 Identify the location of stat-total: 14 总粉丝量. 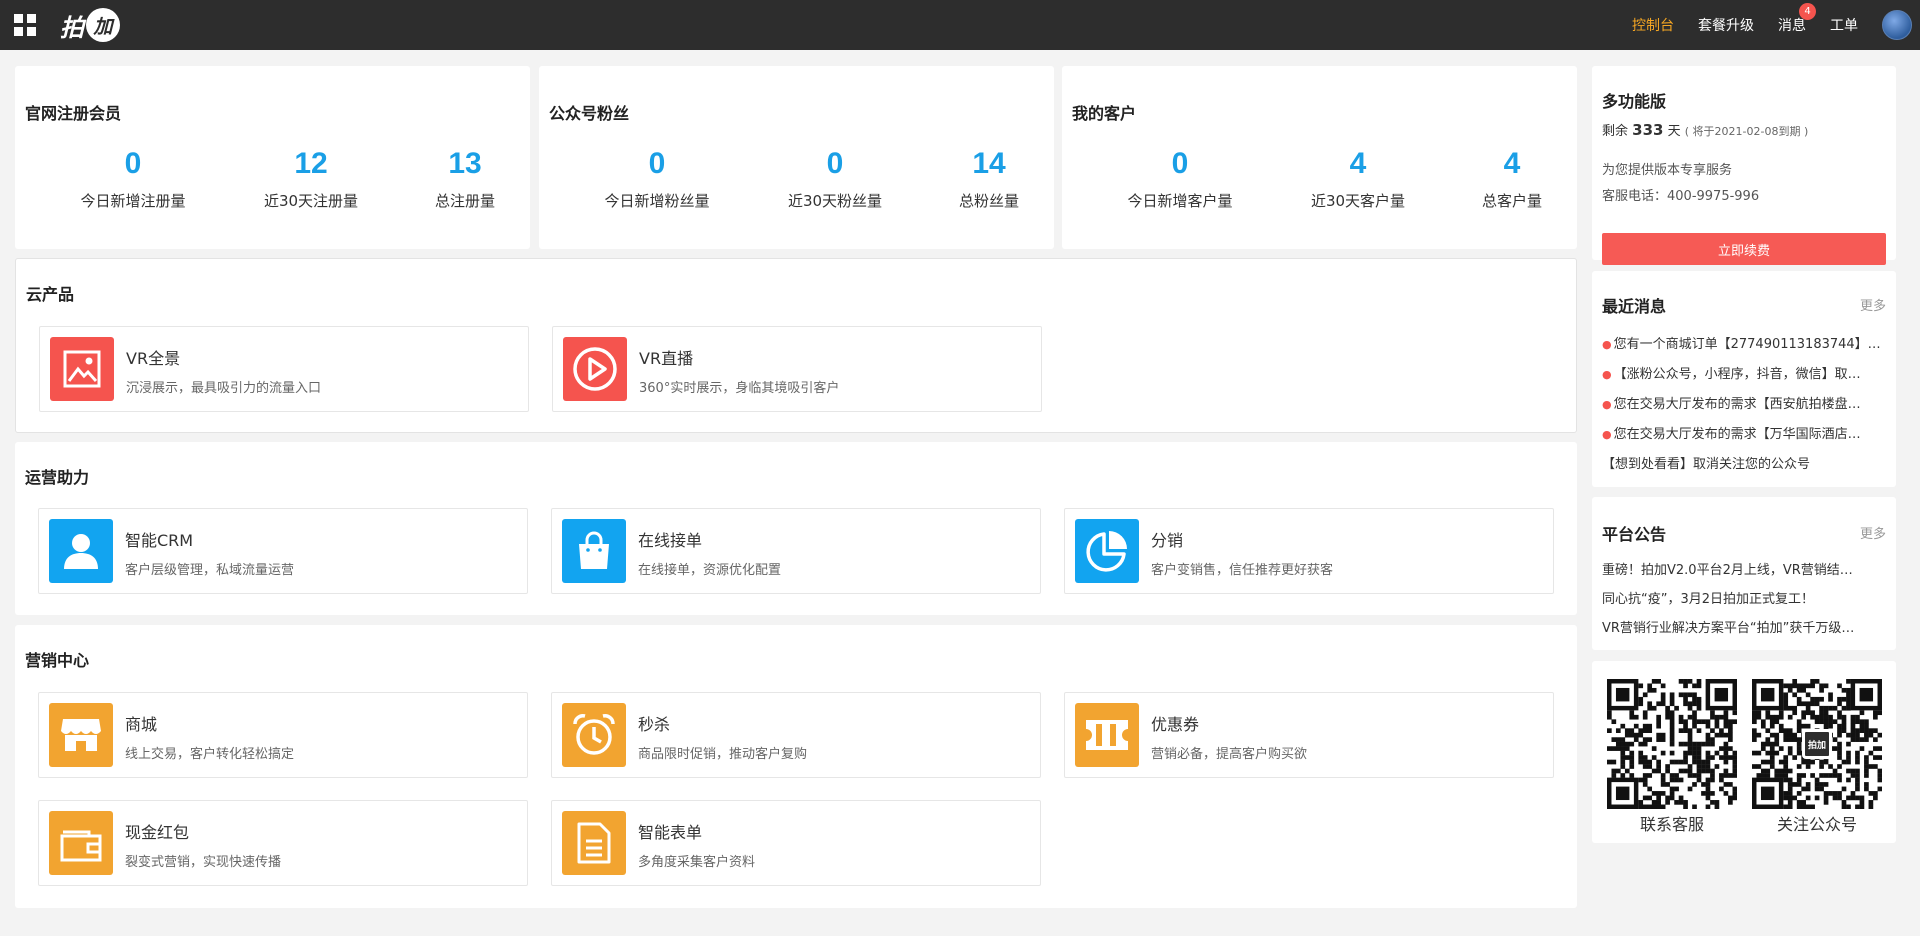
(989, 177).